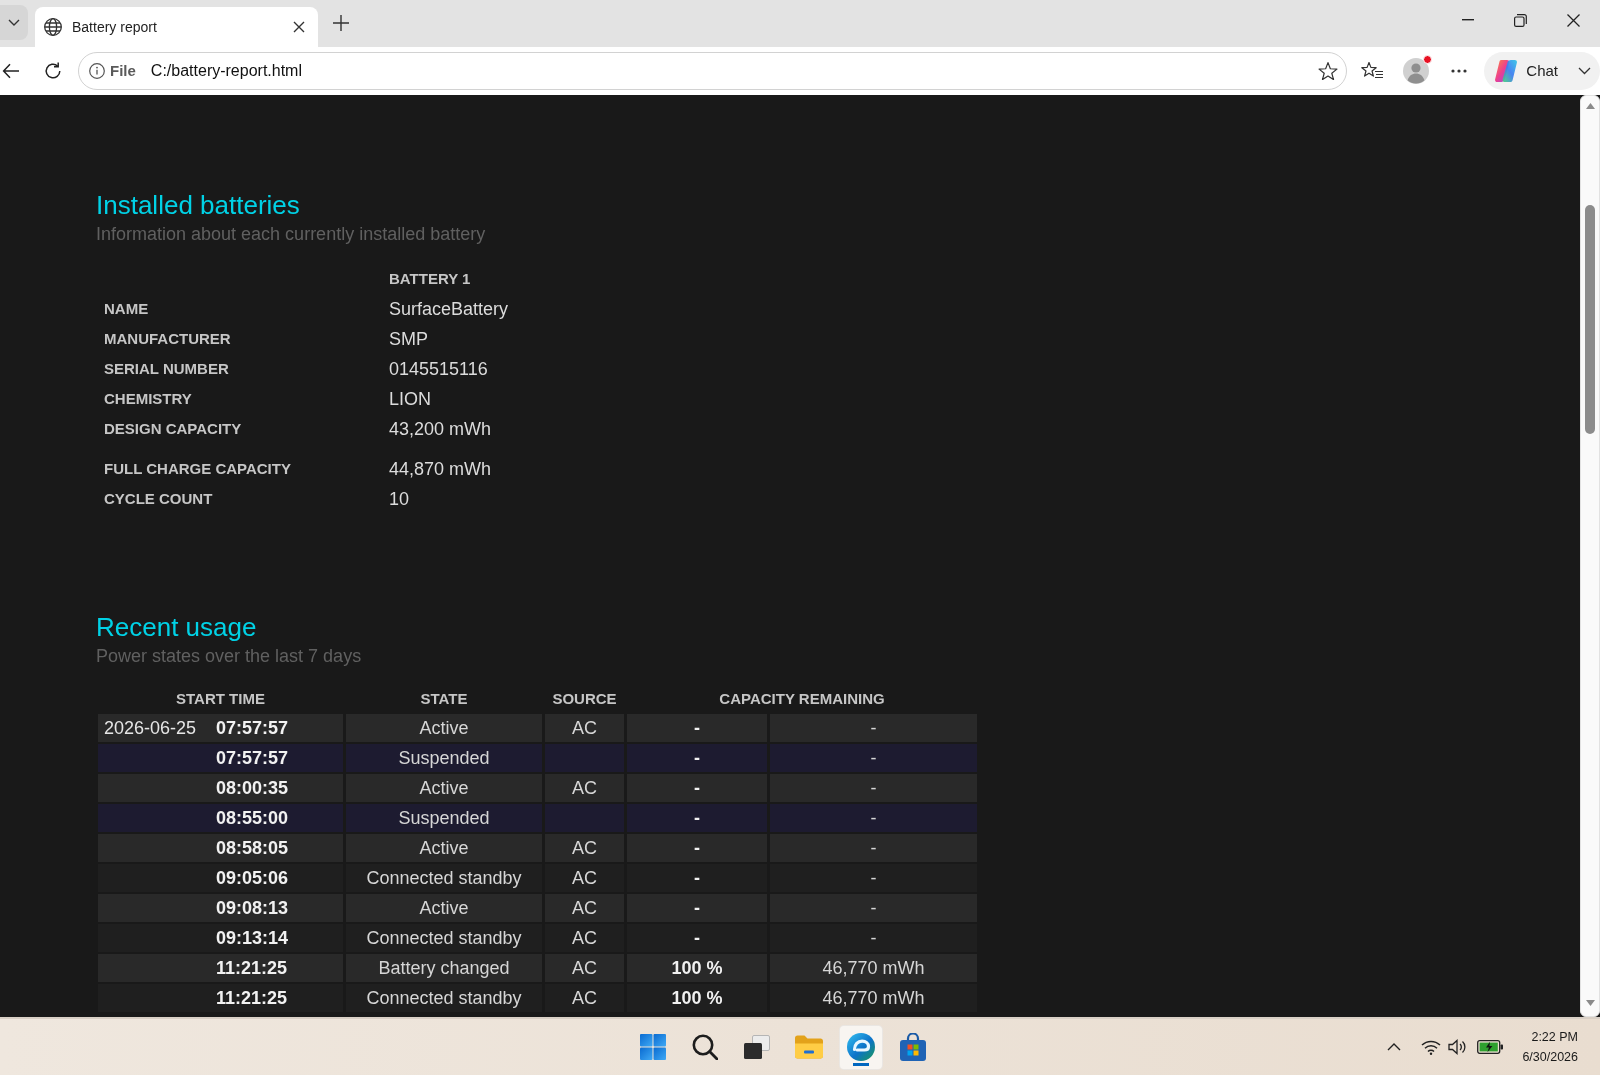  What do you see at coordinates (449, 309) in the screenshot?
I see `property-value: SurfaceBattery` at bounding box center [449, 309].